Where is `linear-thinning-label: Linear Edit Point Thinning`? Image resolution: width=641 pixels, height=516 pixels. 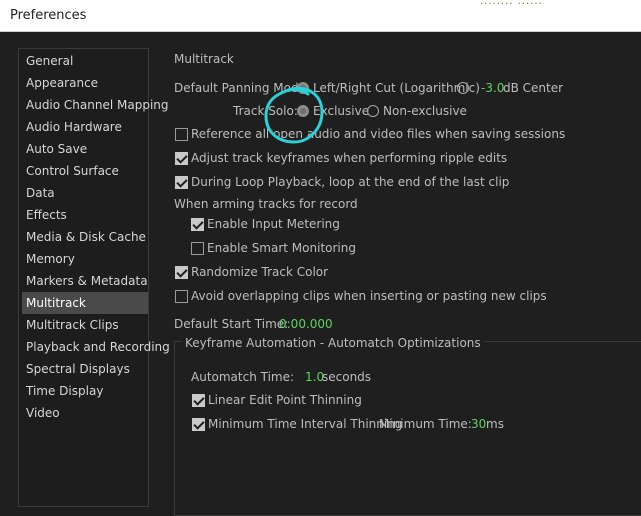
linear-thinning-label: Linear Edit Point Thinning is located at coordinates (285, 400).